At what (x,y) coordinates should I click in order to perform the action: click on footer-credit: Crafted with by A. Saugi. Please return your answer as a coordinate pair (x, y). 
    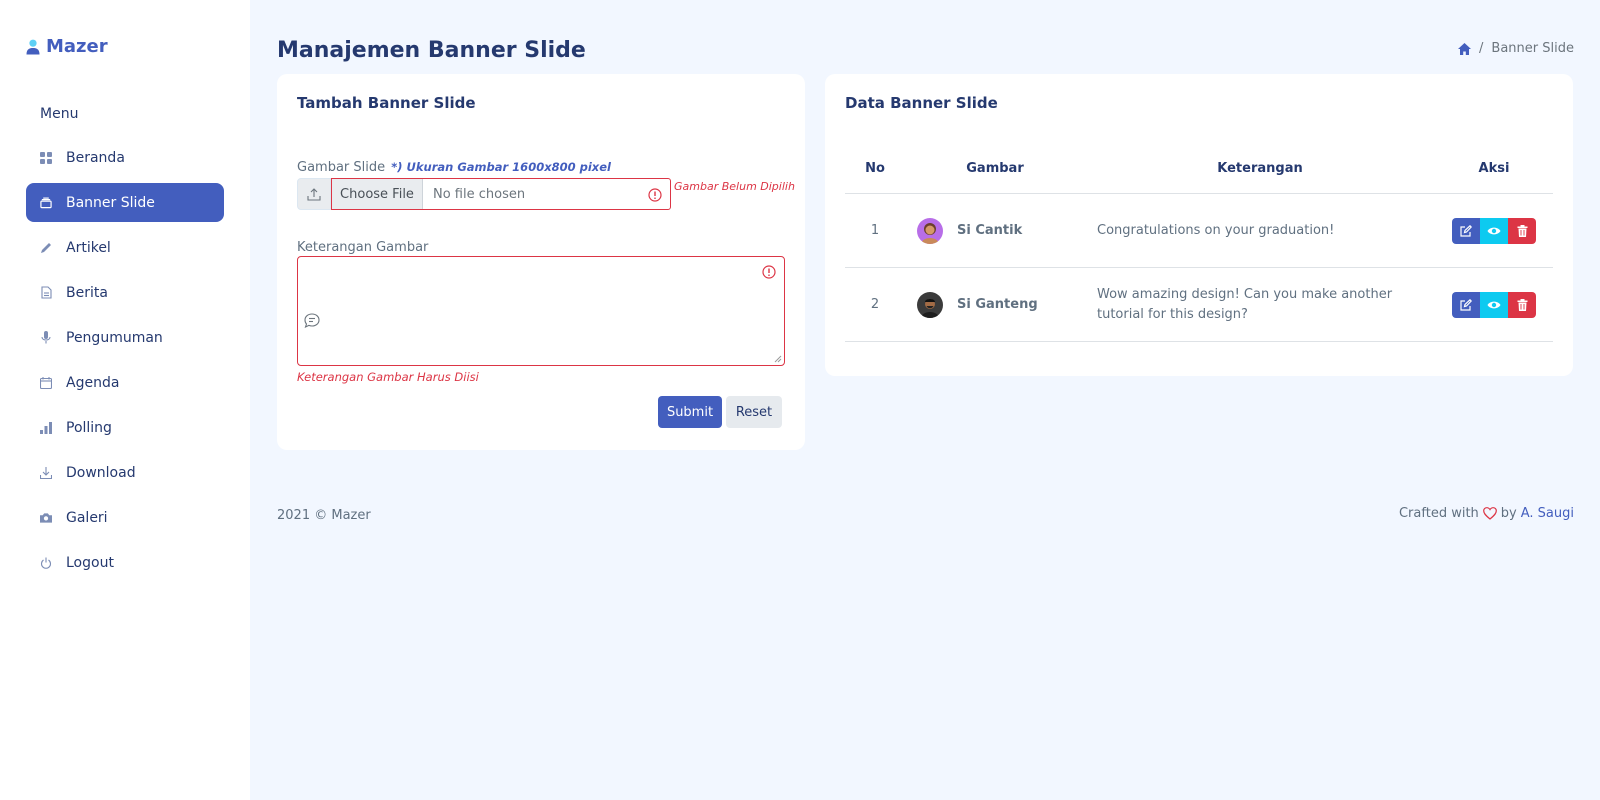
    Looking at the image, I should click on (1486, 513).